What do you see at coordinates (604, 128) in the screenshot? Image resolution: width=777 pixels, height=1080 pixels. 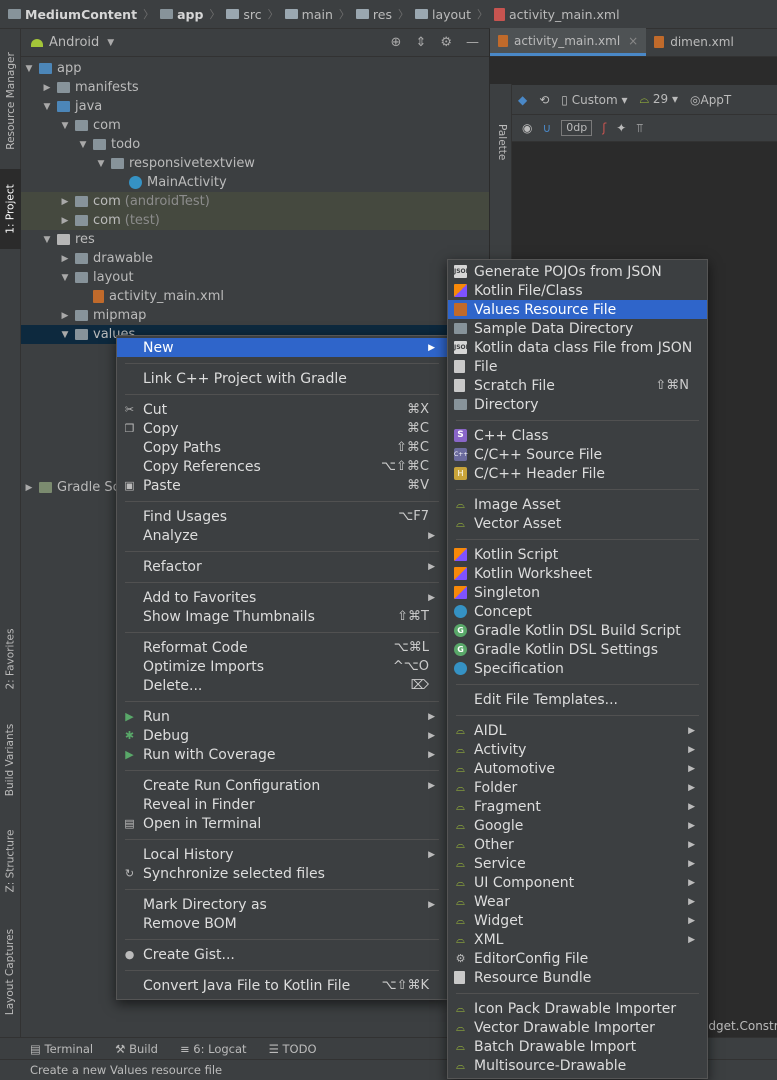 I see `clear-constraints-icon: ʃ` at bounding box center [604, 128].